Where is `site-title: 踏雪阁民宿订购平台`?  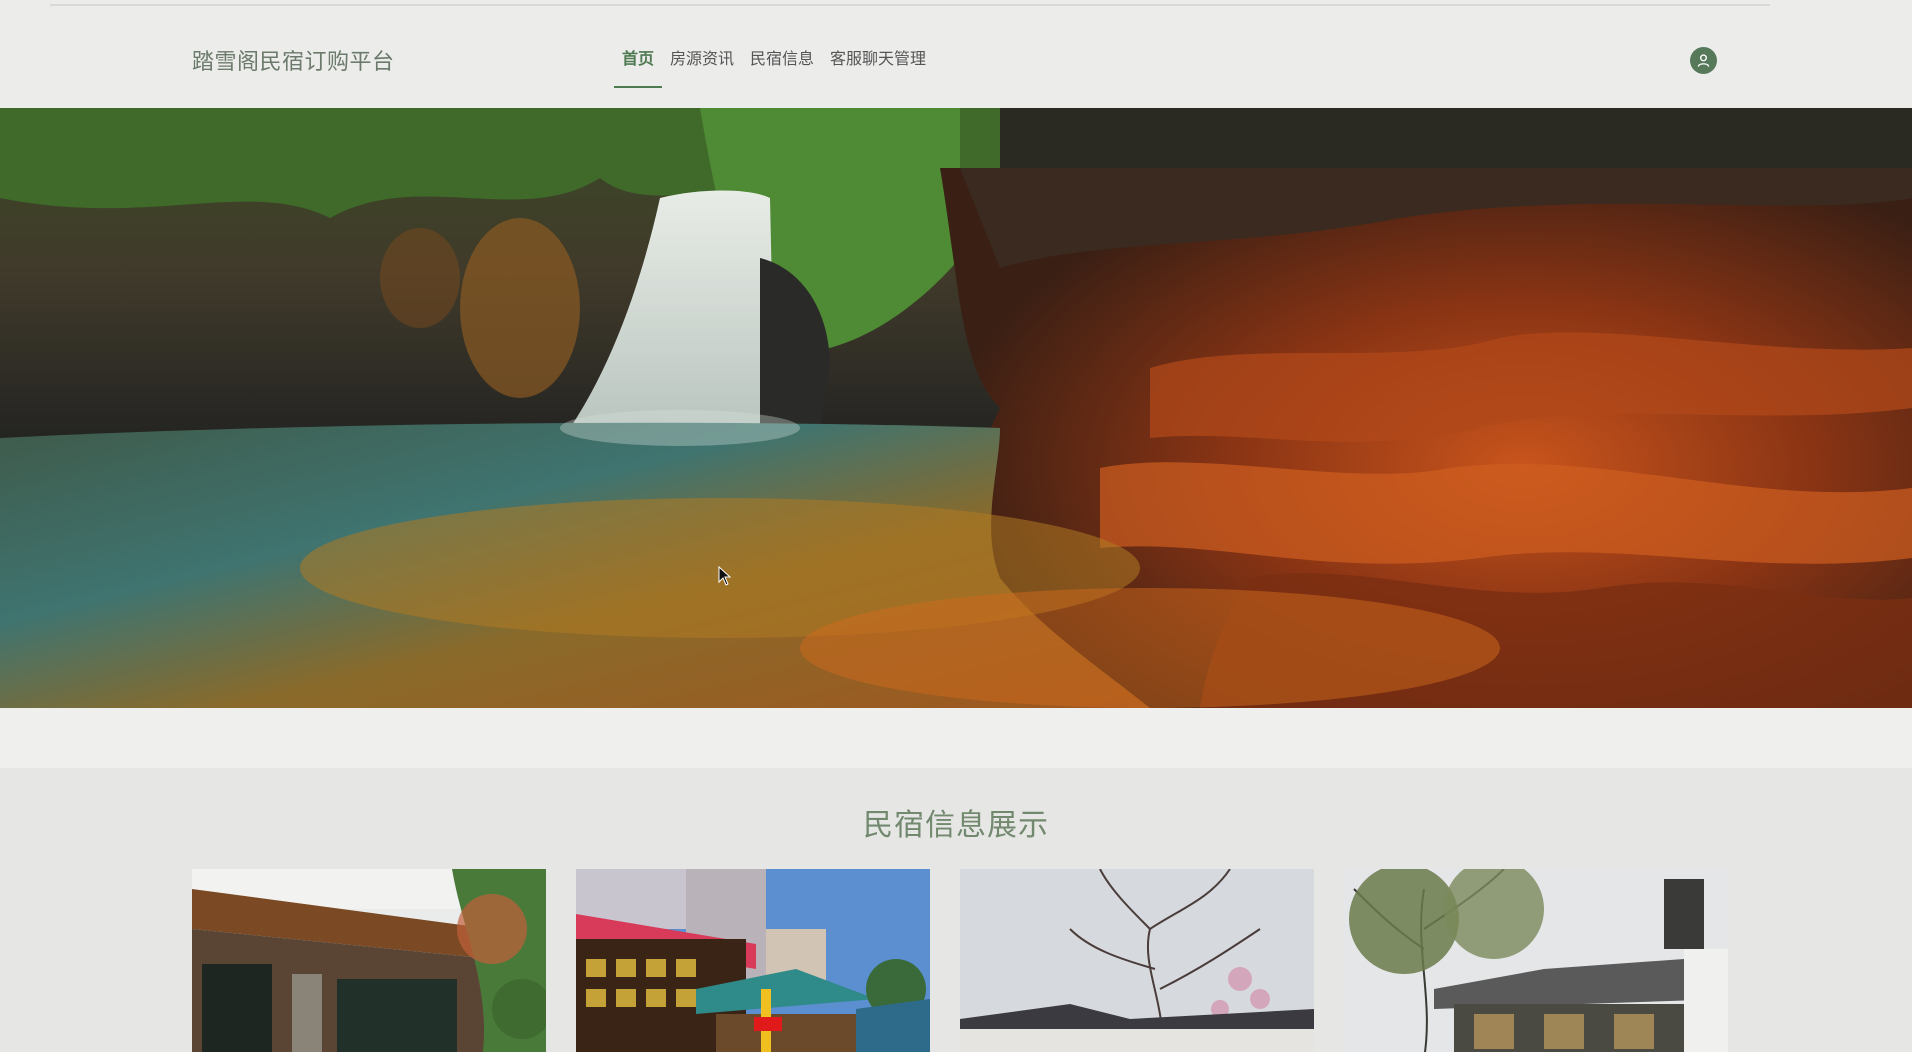 site-title: 踏雪阁民宿订购平台 is located at coordinates (293, 60).